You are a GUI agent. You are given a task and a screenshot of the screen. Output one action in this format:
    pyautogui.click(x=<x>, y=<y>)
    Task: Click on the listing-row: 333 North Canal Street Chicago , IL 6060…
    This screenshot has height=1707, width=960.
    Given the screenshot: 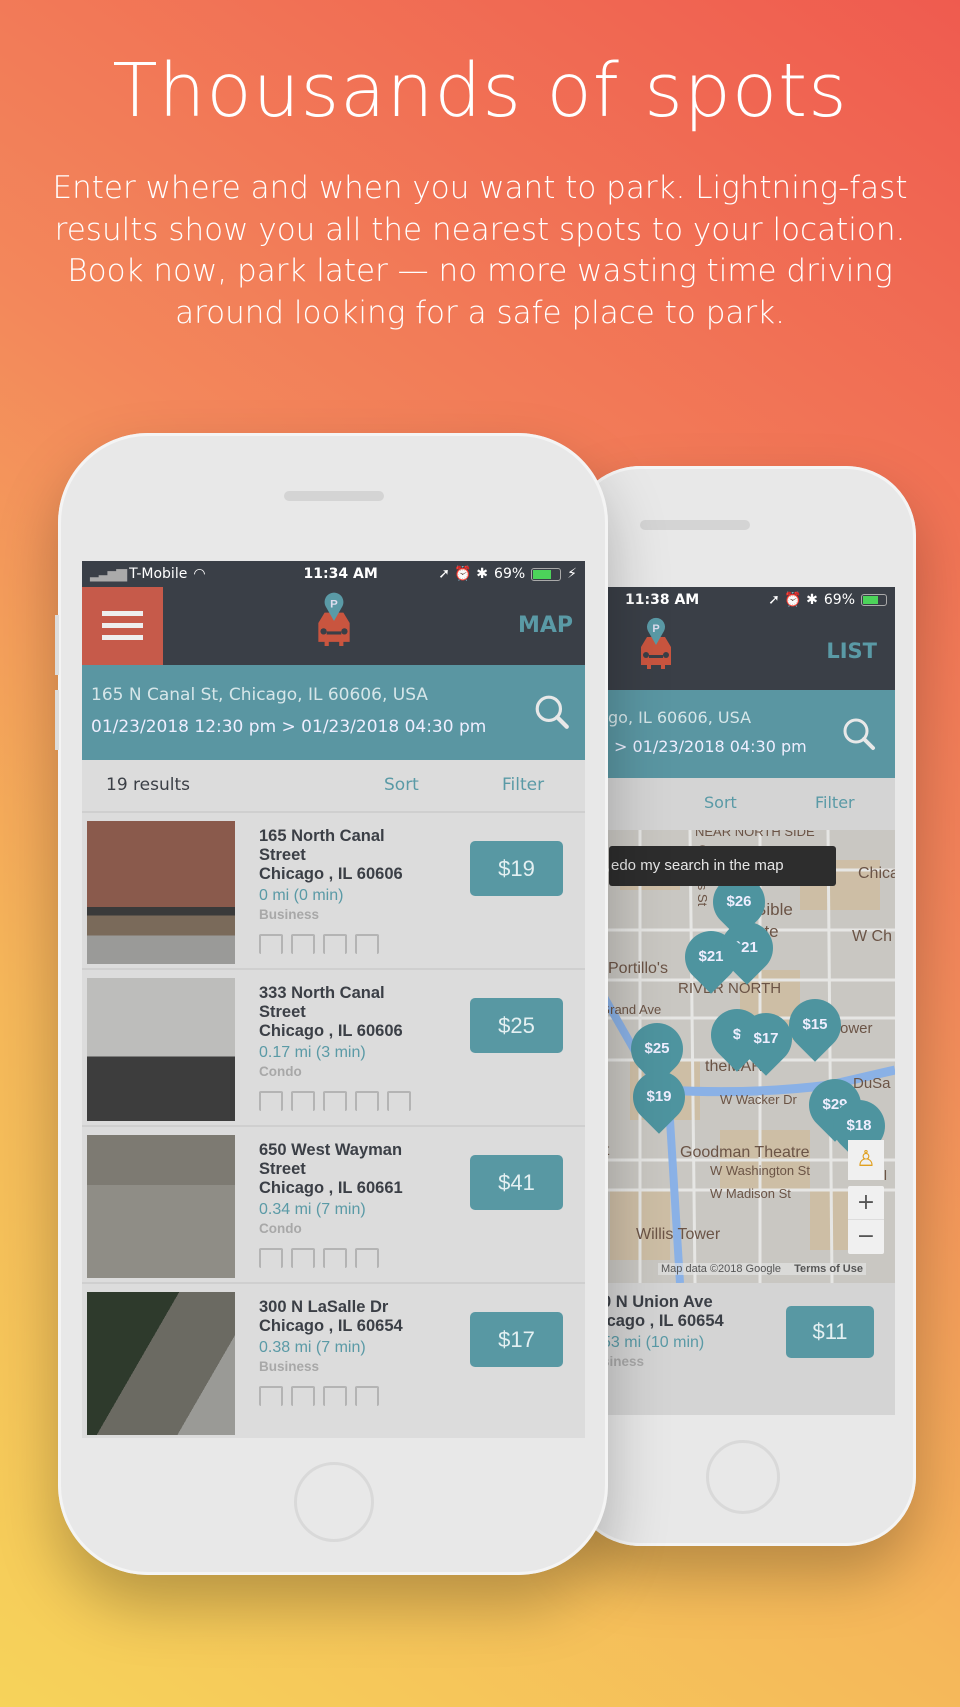 What is the action you would take?
    pyautogui.click(x=333, y=1048)
    